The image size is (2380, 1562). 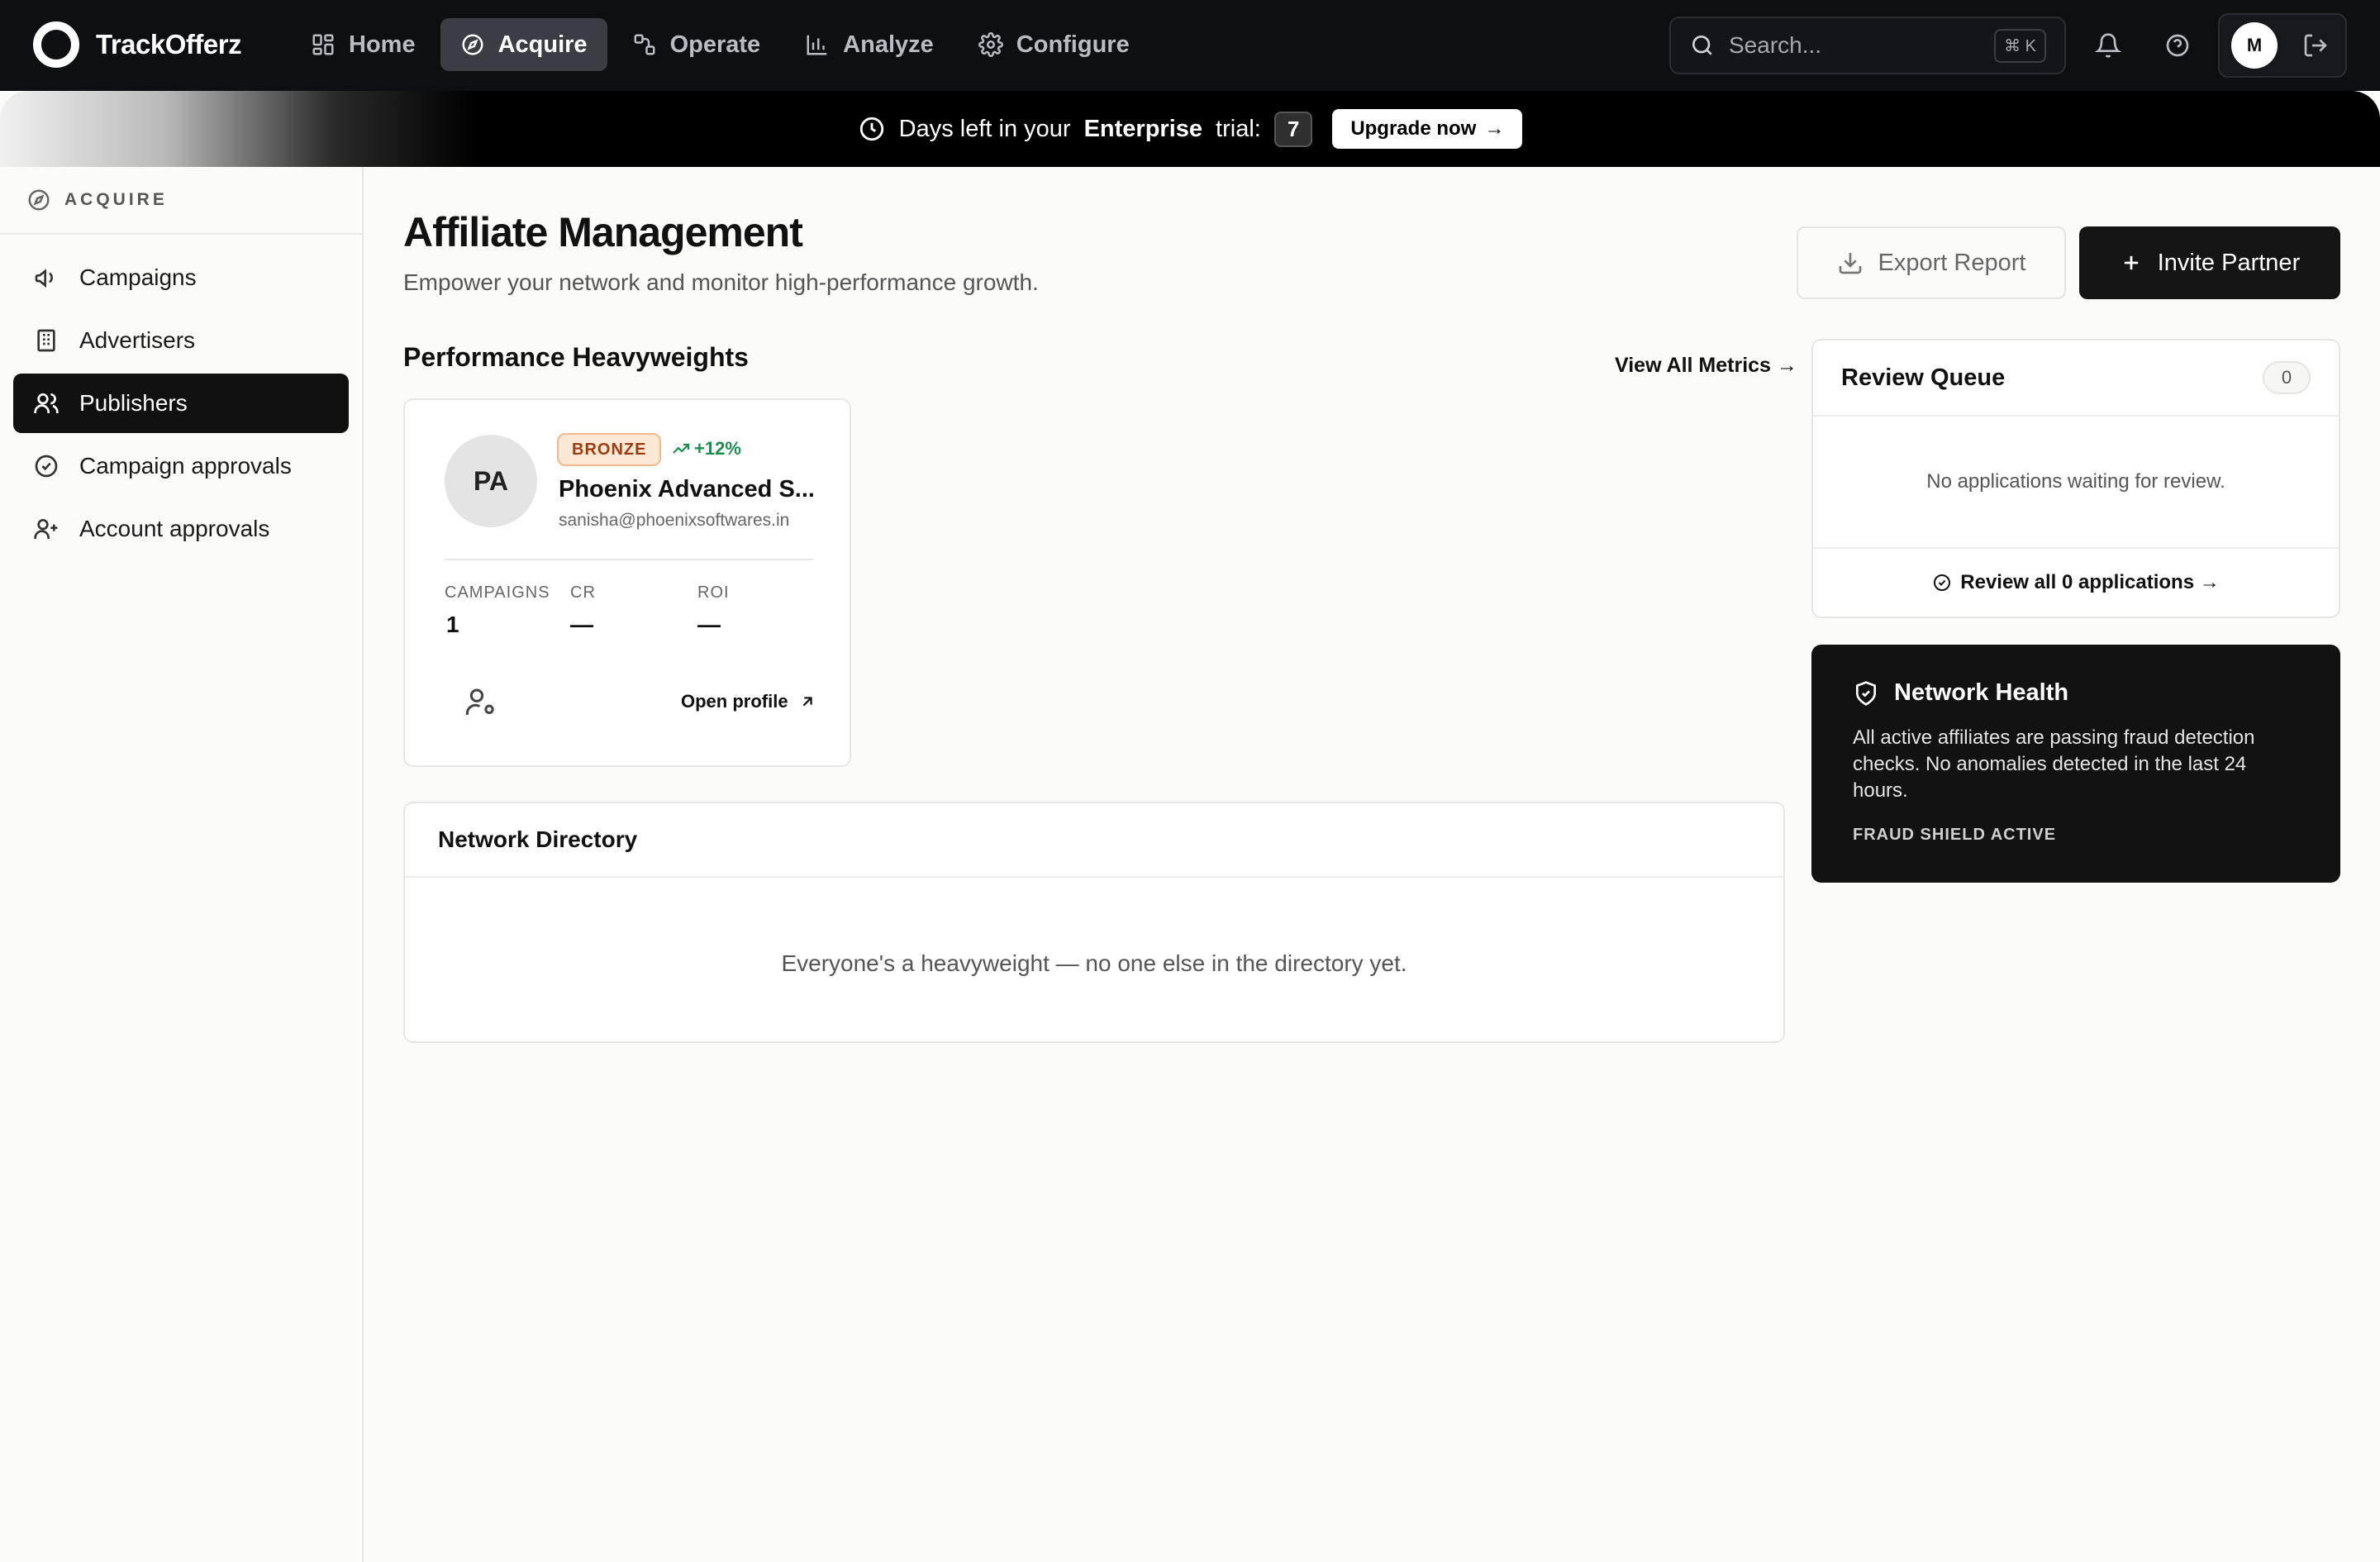 What do you see at coordinates (713, 592) in the screenshot?
I see `stat-label-roi: ROI` at bounding box center [713, 592].